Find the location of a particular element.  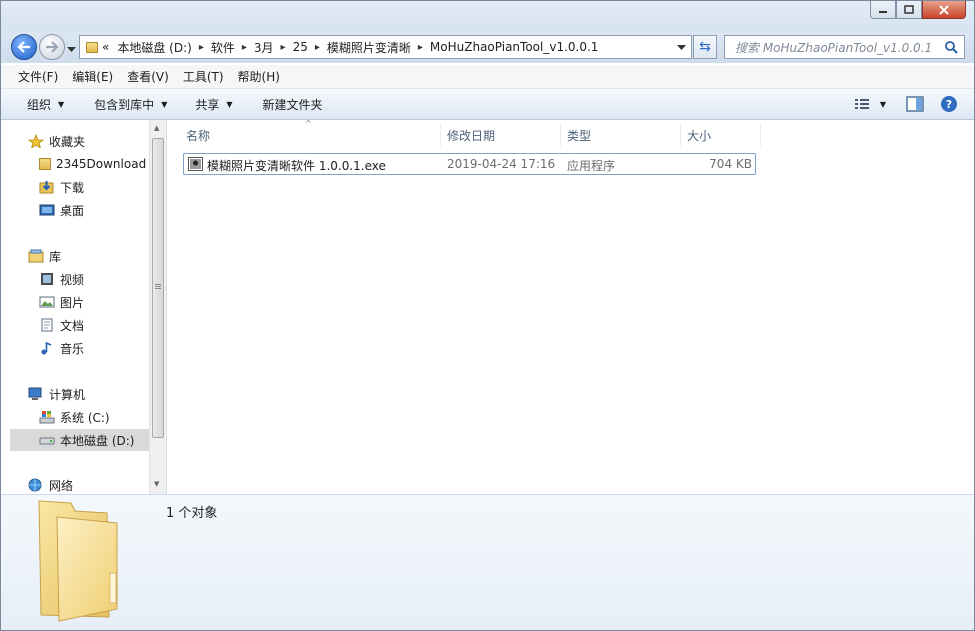

nav-item-drive-d: 本地磁盘 (D:) is located at coordinates (84, 440).